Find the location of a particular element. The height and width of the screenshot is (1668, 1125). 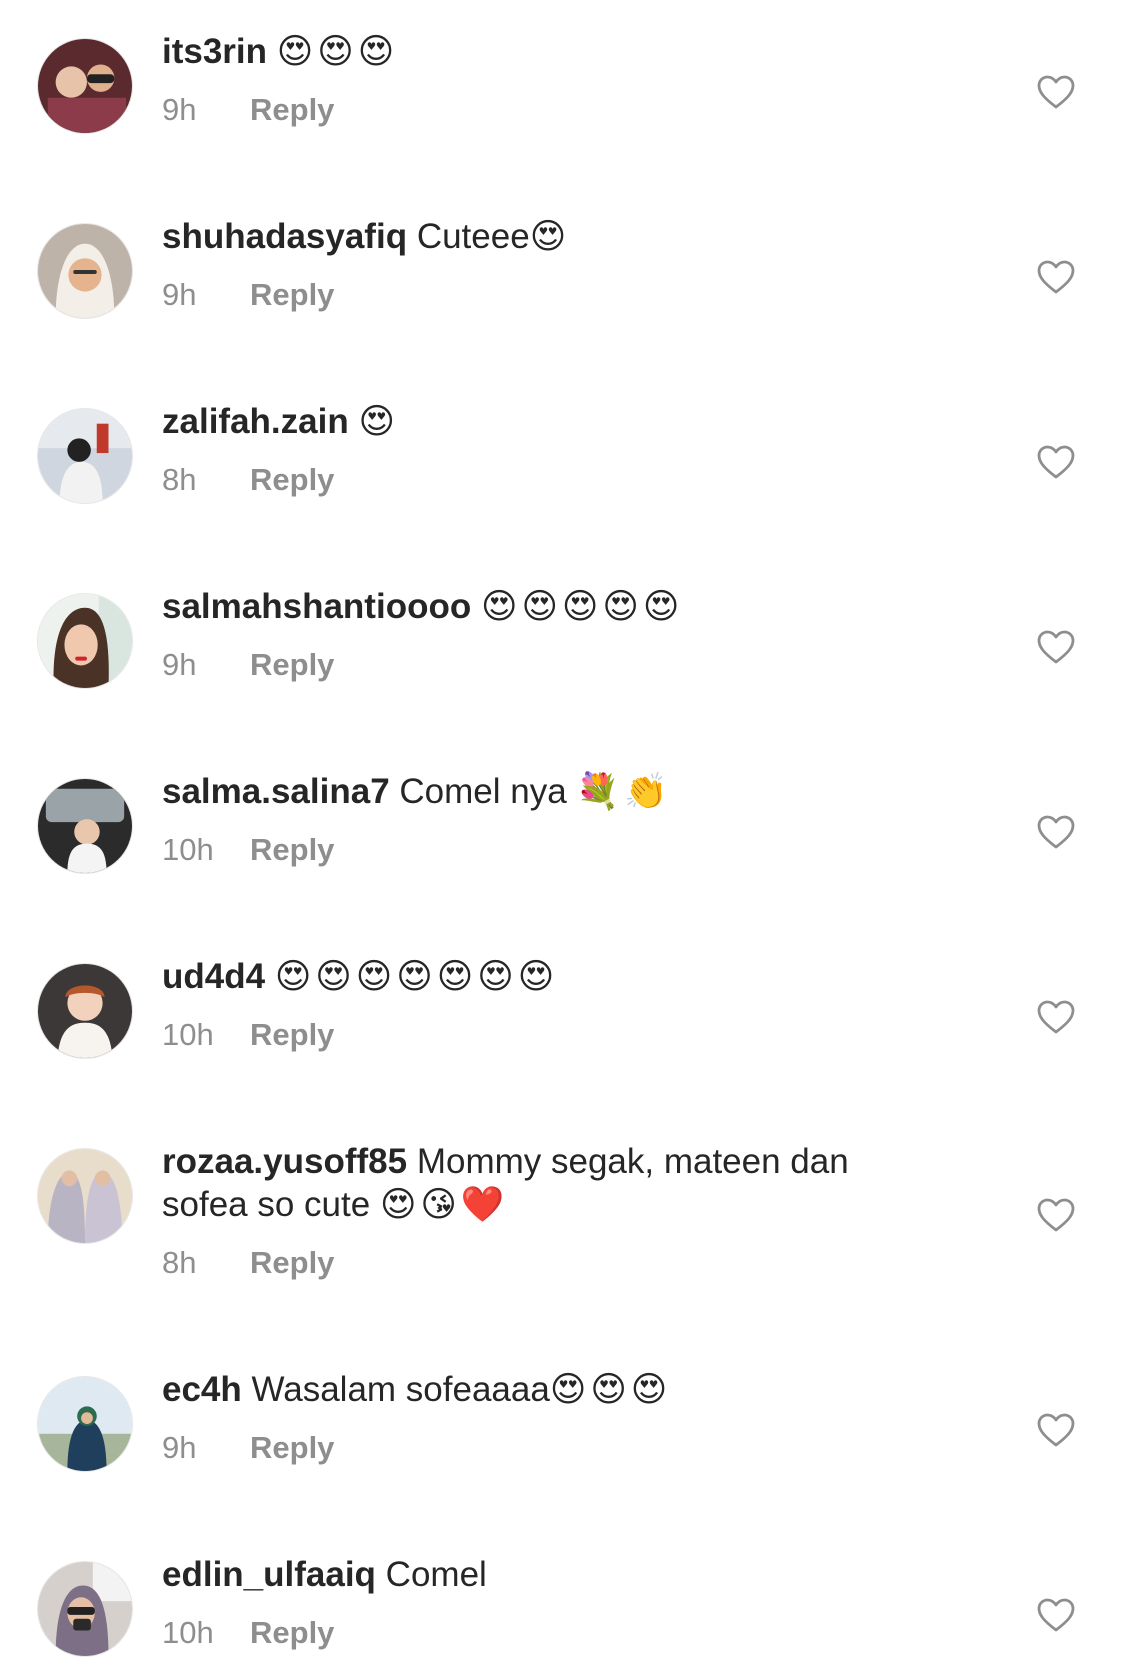

comment-text: salmahshantioooo 😍😍😍😍😍 is located at coordinates (542, 607).